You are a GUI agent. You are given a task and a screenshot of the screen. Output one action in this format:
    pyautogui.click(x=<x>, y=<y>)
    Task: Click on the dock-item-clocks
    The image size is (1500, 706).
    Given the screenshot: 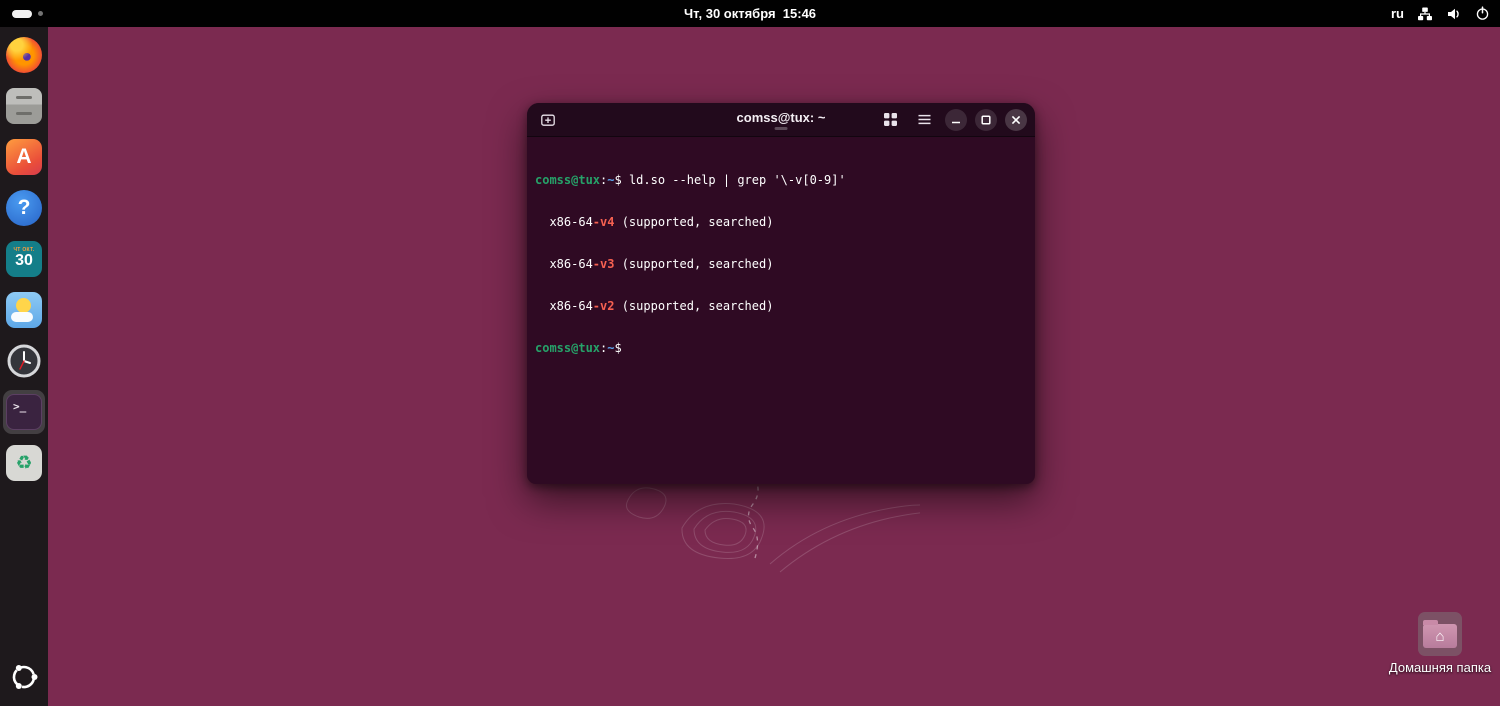 What is the action you would take?
    pyautogui.click(x=24, y=361)
    